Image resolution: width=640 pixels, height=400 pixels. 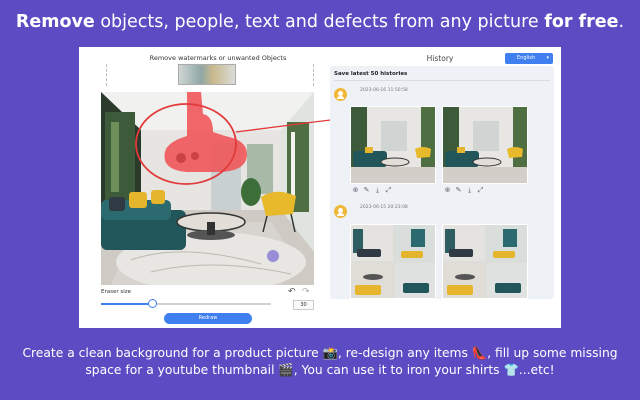 I want to click on eraser-size-fill, so click(x=126, y=304).